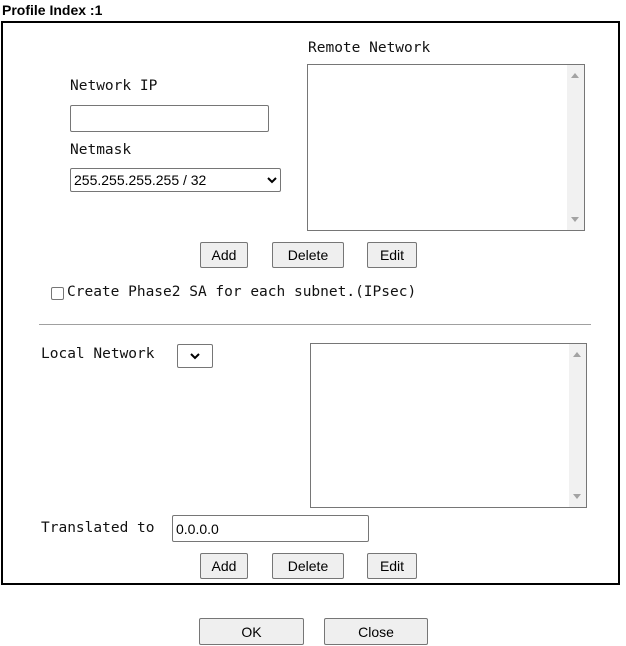 The height and width of the screenshot is (646, 626). What do you see at coordinates (101, 150) in the screenshot?
I see `netmask-label: Netmask` at bounding box center [101, 150].